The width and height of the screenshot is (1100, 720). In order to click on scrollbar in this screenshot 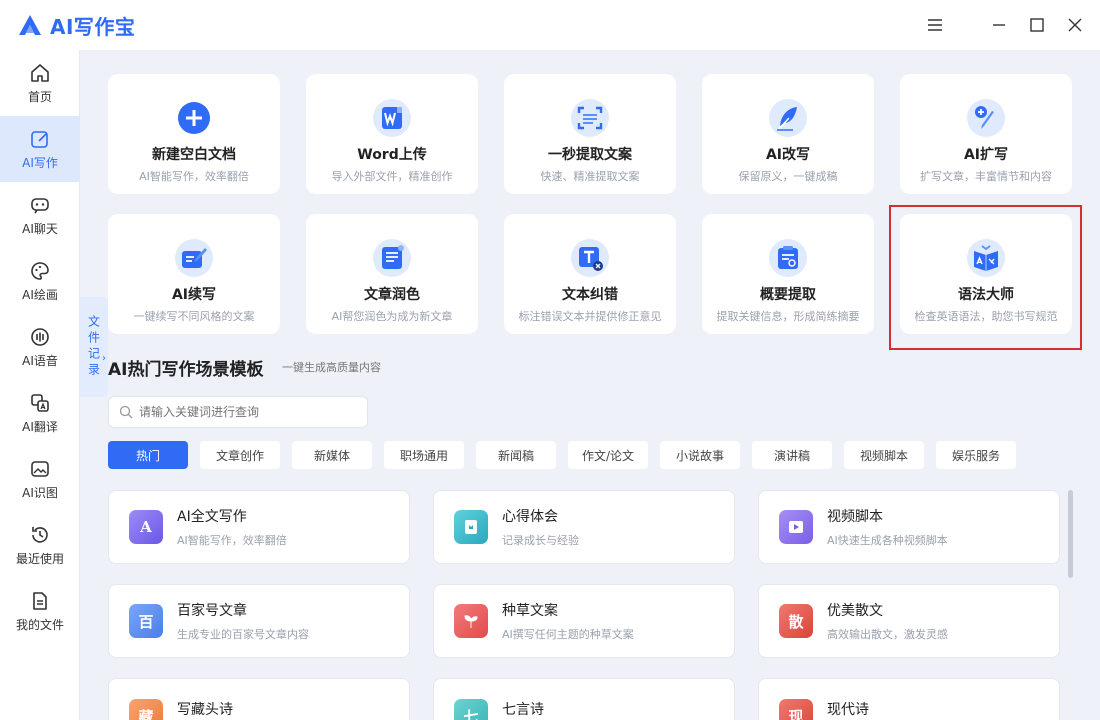, I will do `click(1070, 534)`.